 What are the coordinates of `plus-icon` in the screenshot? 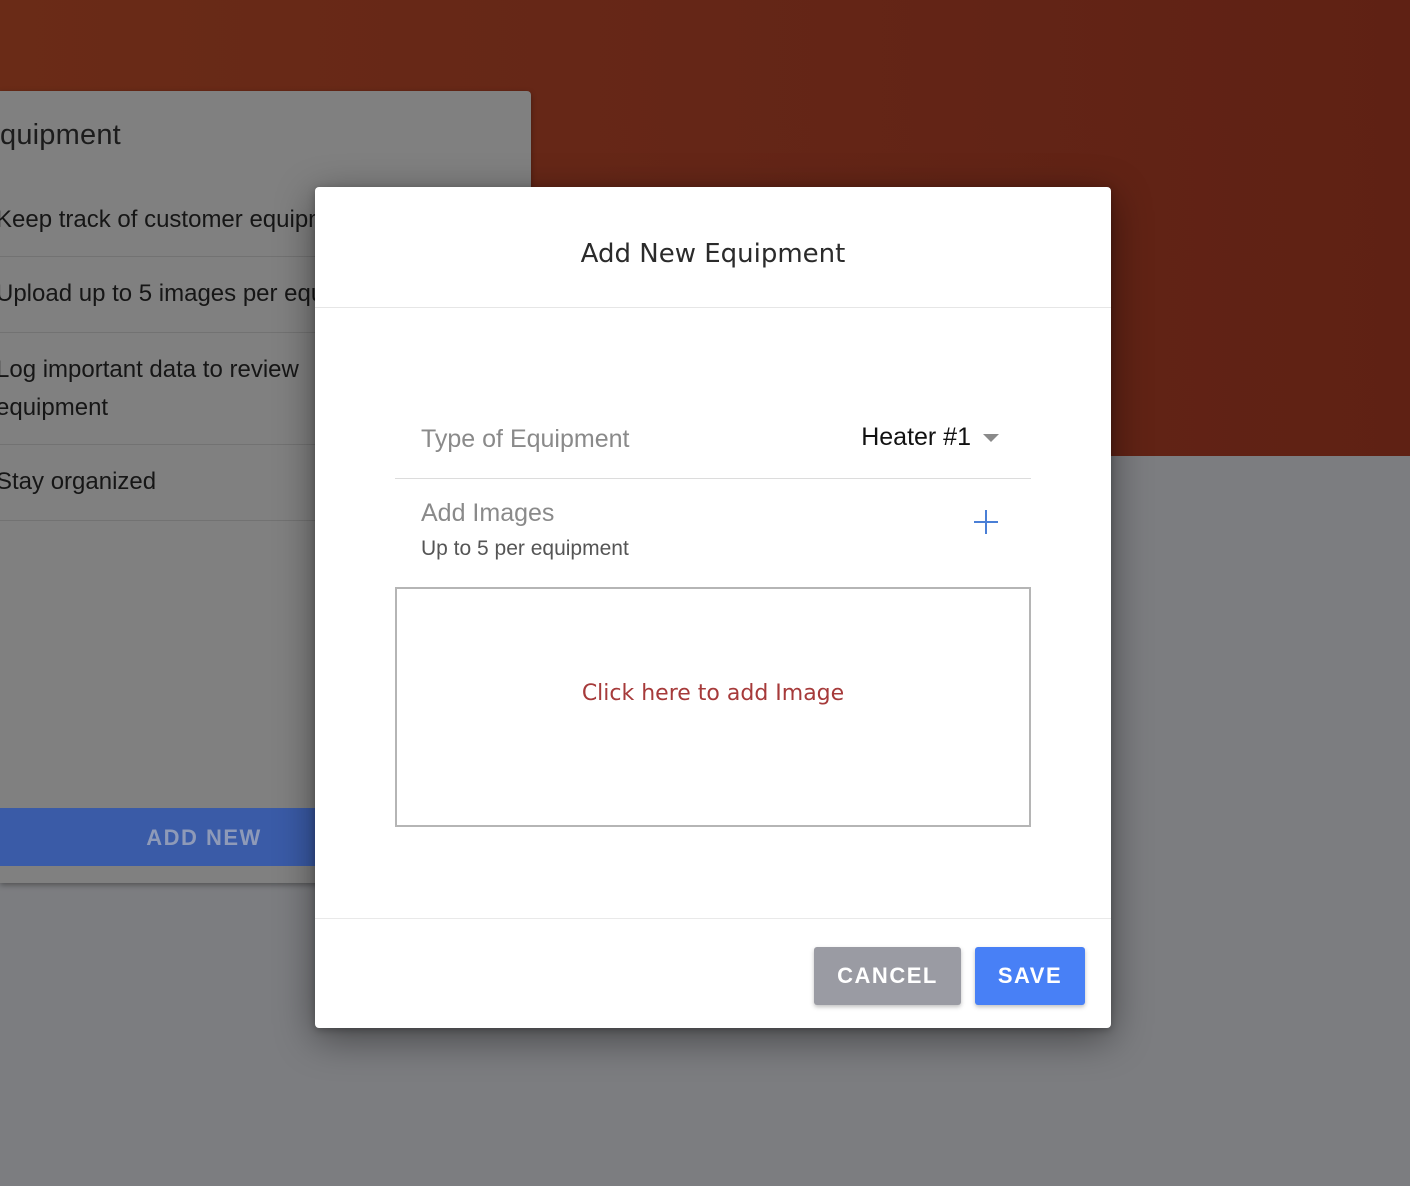 It's located at (986, 522).